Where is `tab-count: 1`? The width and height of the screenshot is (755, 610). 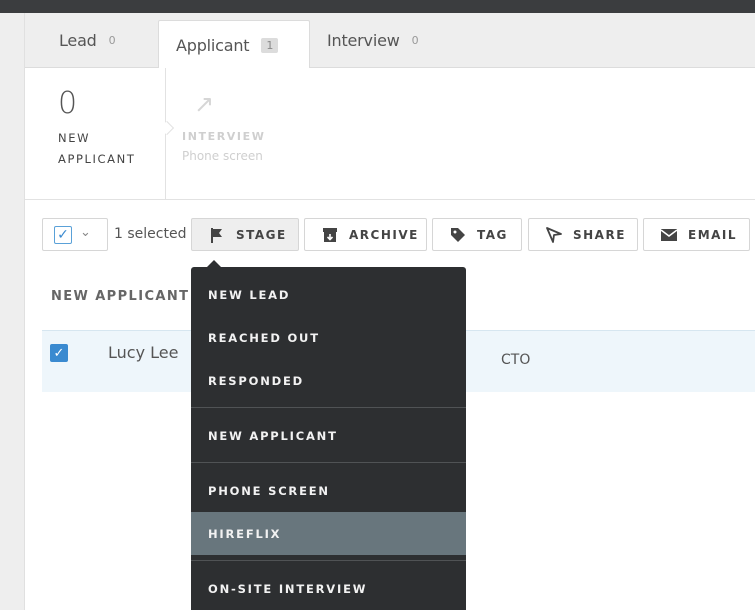
tab-count: 1 is located at coordinates (270, 45).